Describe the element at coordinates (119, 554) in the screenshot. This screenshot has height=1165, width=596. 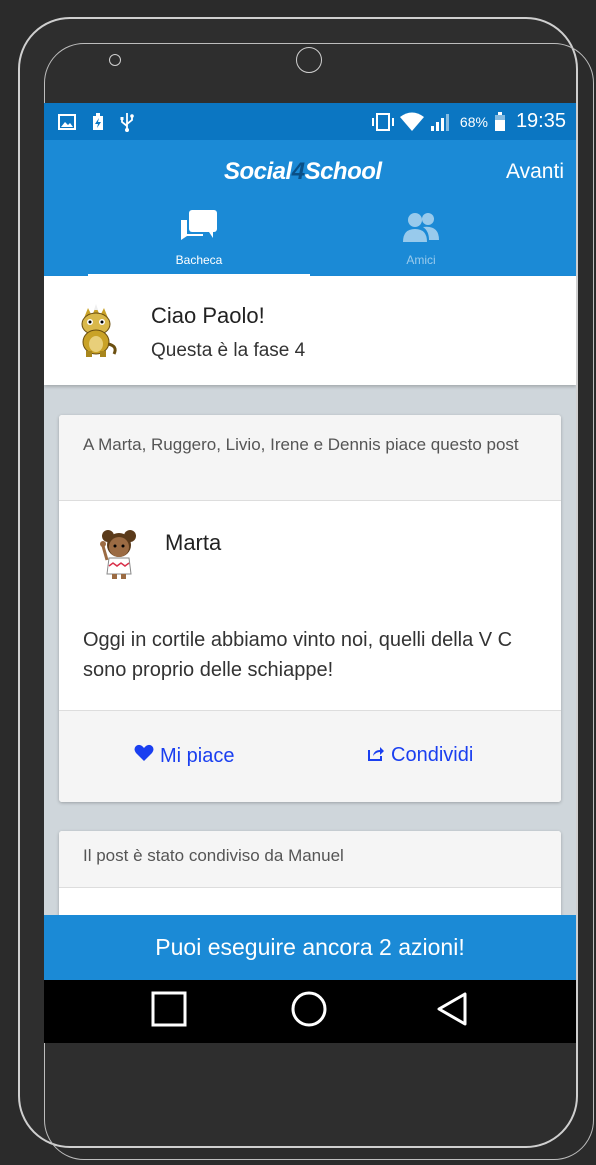
I see `girl-avatar` at that location.